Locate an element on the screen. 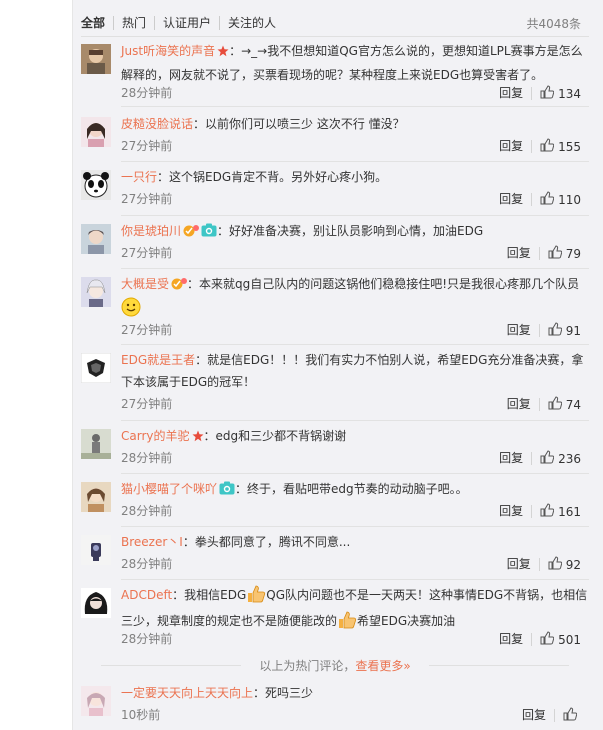 The width and height of the screenshot is (603, 730). like-button: 91 is located at coordinates (564, 330).